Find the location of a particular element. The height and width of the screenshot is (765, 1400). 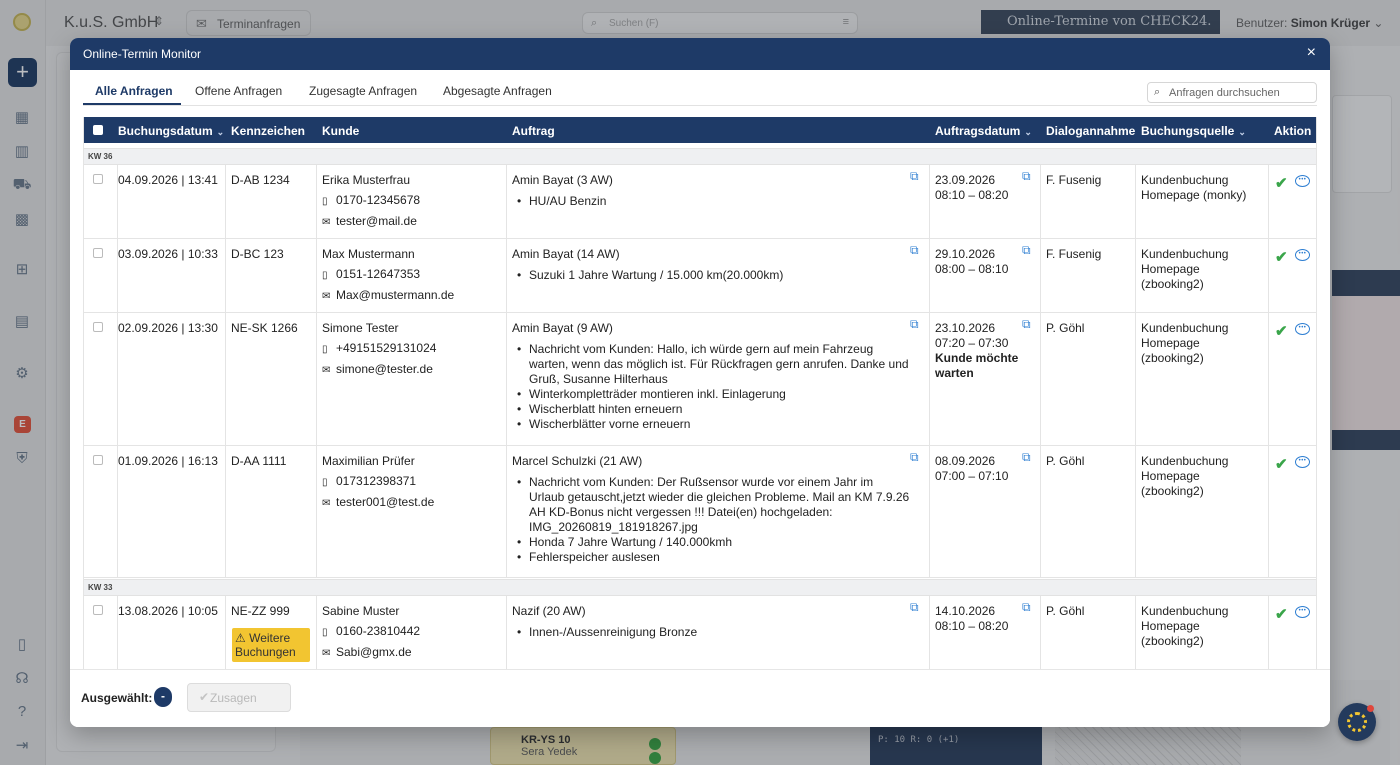

license-plate: NE-ZZ 999 is located at coordinates (260, 611).